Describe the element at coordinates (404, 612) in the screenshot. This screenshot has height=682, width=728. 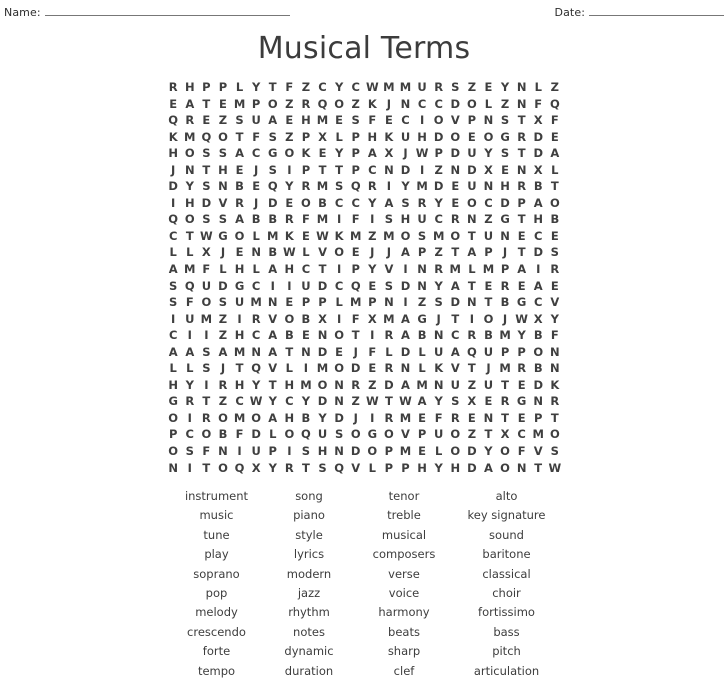
I see `word-list-item: harmony` at that location.